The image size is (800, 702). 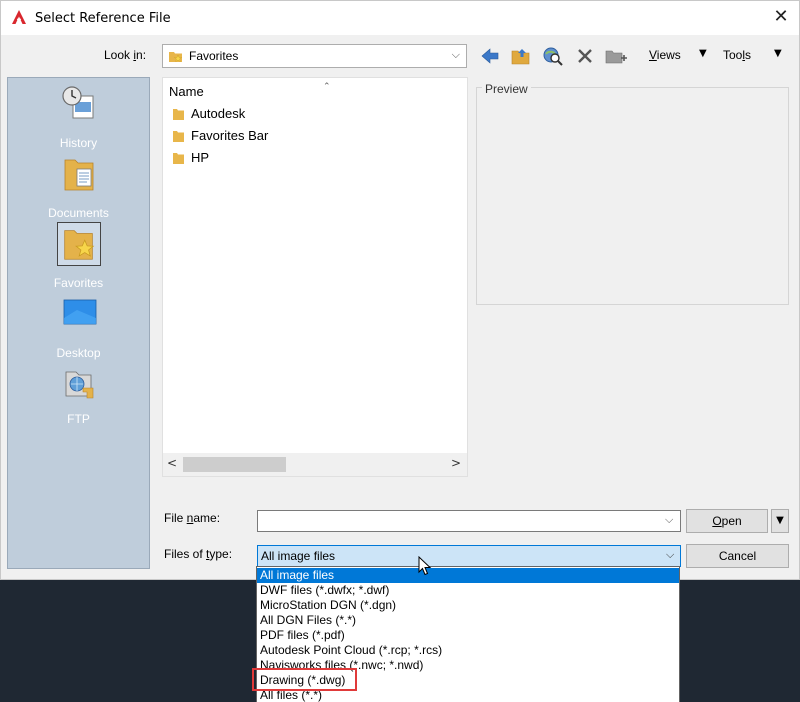 I want to click on place-desktop-label: Desktop, so click(x=78, y=353).